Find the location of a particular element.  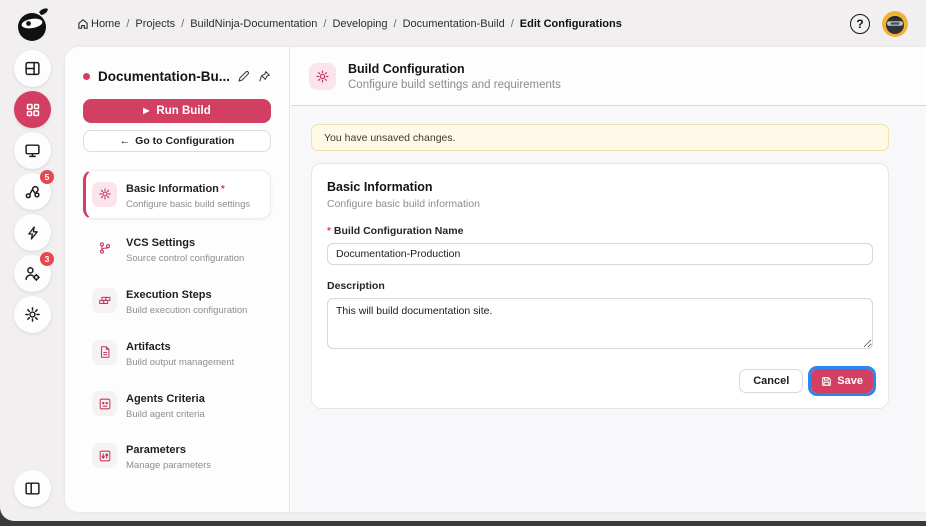

card-subtitle: Configure basic build information is located at coordinates (403, 204).